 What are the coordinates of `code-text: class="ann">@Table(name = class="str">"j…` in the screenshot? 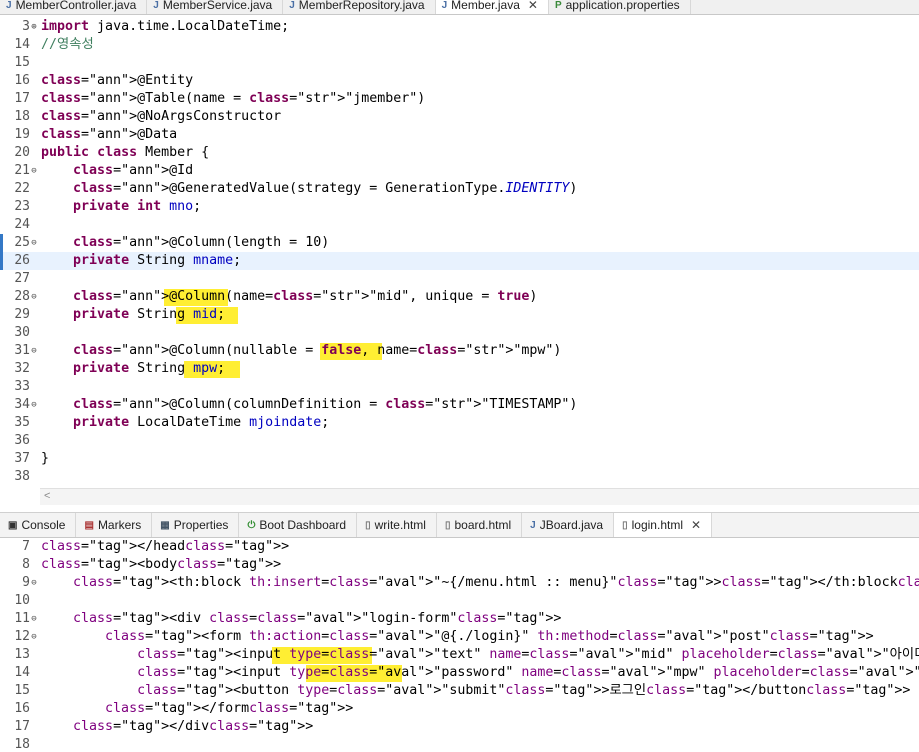 It's located at (233, 98).